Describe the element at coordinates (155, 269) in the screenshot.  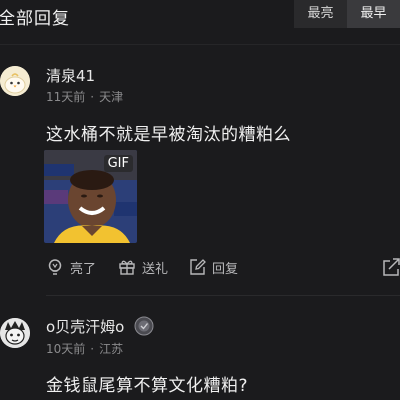
I see `gift-label: 送礼` at that location.